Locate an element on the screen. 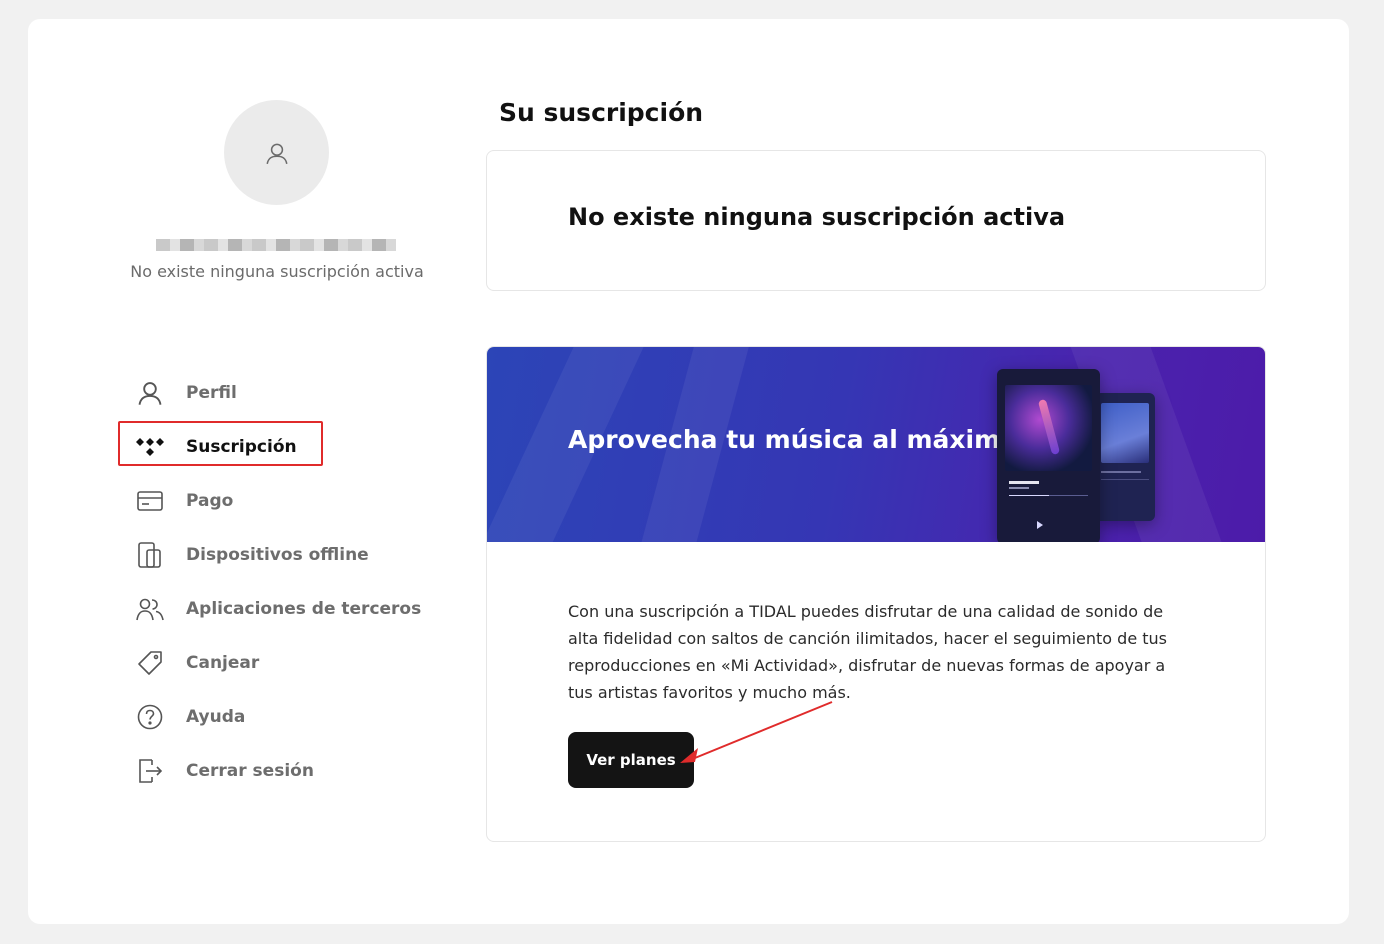 Image resolution: width=1384 pixels, height=944 pixels. ver-planes-button: Ver planes is located at coordinates (631, 760).